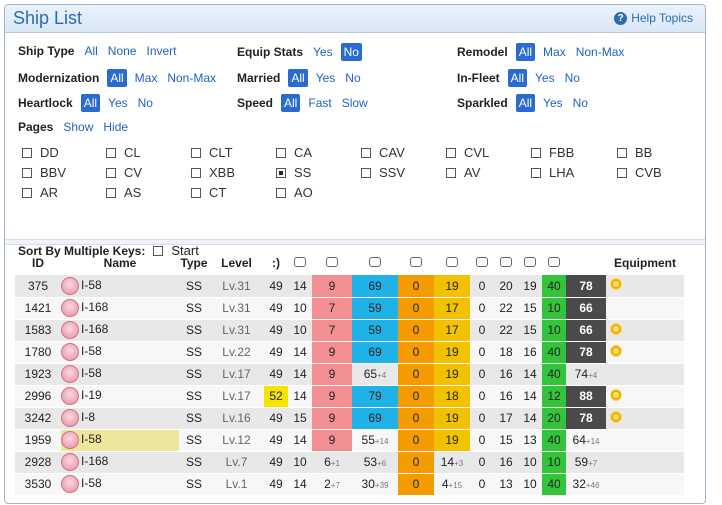 Image resolution: width=722 pixels, height=505 pixels. Describe the element at coordinates (120, 396) in the screenshot. I see `cell-name: I-19` at that location.